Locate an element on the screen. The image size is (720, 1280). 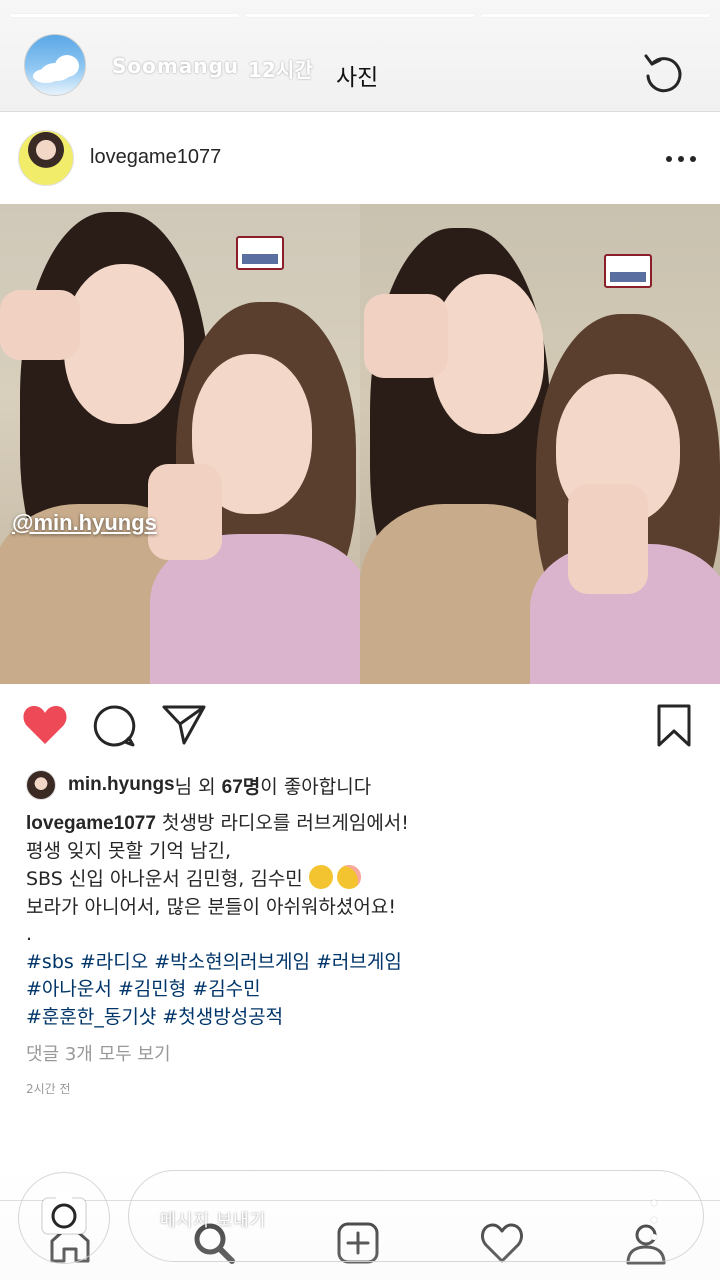
likes-text-end: 이 좋아합니다 is located at coordinates (316, 786).